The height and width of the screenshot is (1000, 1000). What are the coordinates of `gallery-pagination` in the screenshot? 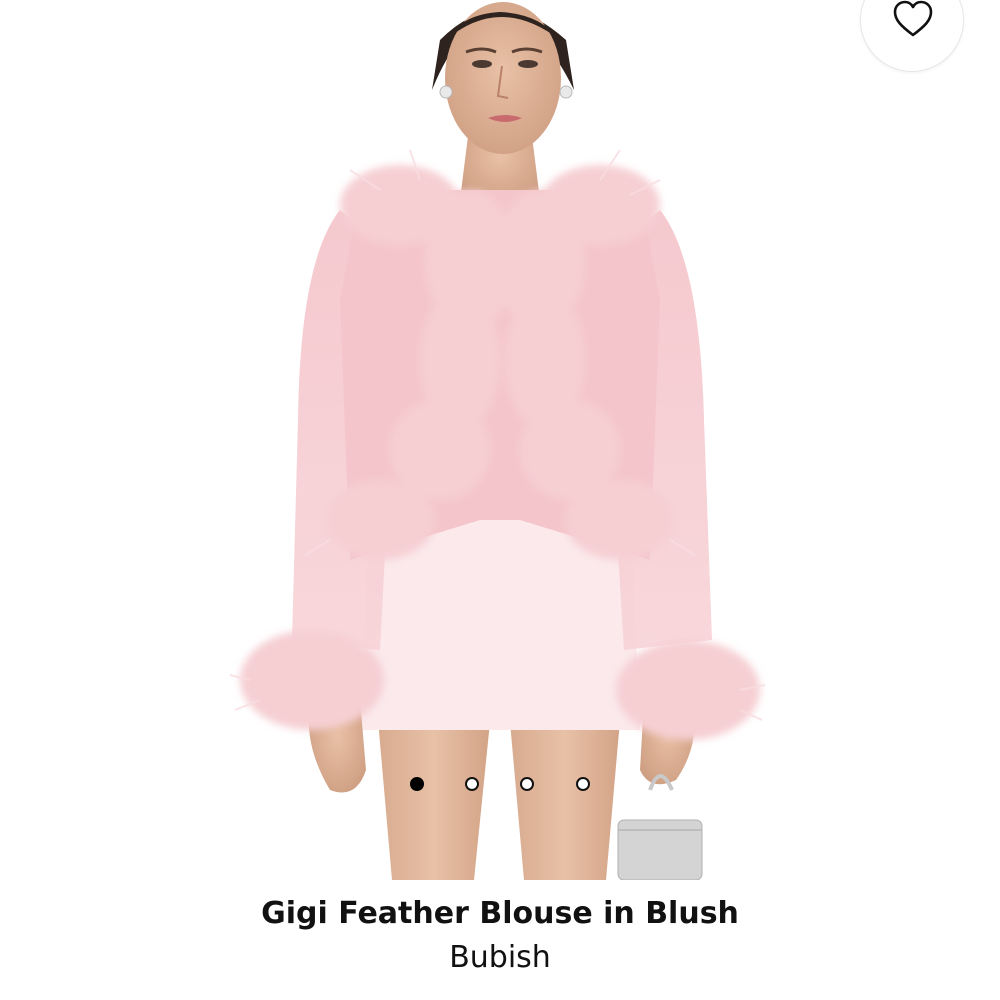 It's located at (500, 786).